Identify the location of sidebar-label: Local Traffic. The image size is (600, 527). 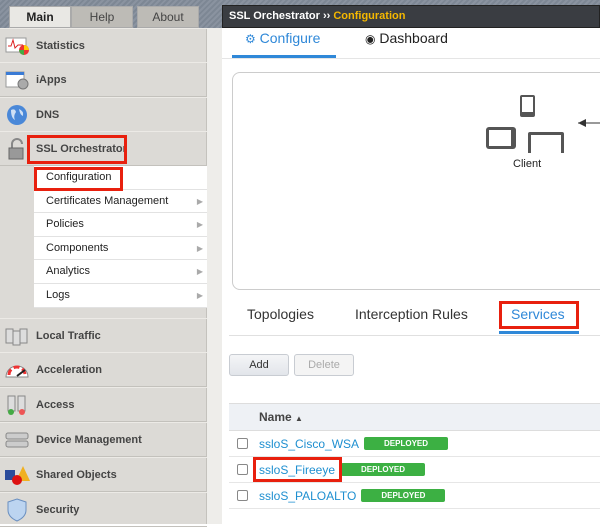
(68, 335).